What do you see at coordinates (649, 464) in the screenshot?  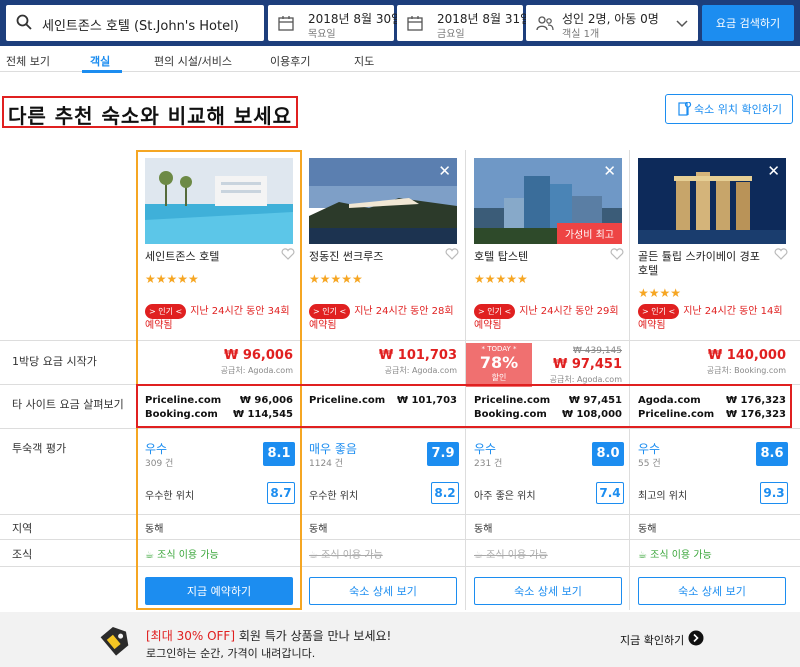 I see `review-count: 55 건` at bounding box center [649, 464].